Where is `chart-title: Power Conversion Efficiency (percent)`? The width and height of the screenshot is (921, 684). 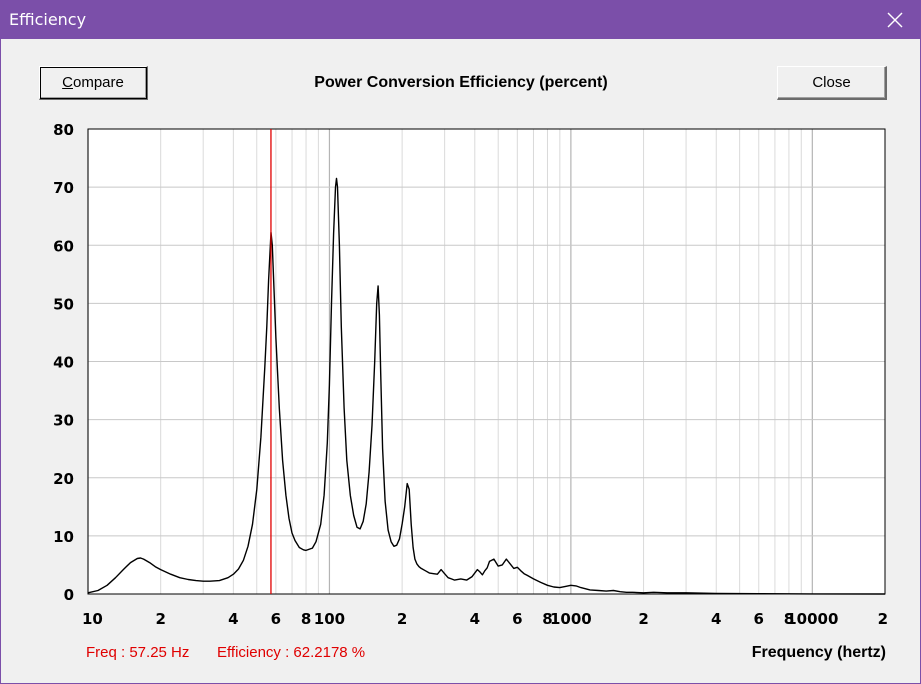 chart-title: Power Conversion Efficiency (percent) is located at coordinates (461, 82).